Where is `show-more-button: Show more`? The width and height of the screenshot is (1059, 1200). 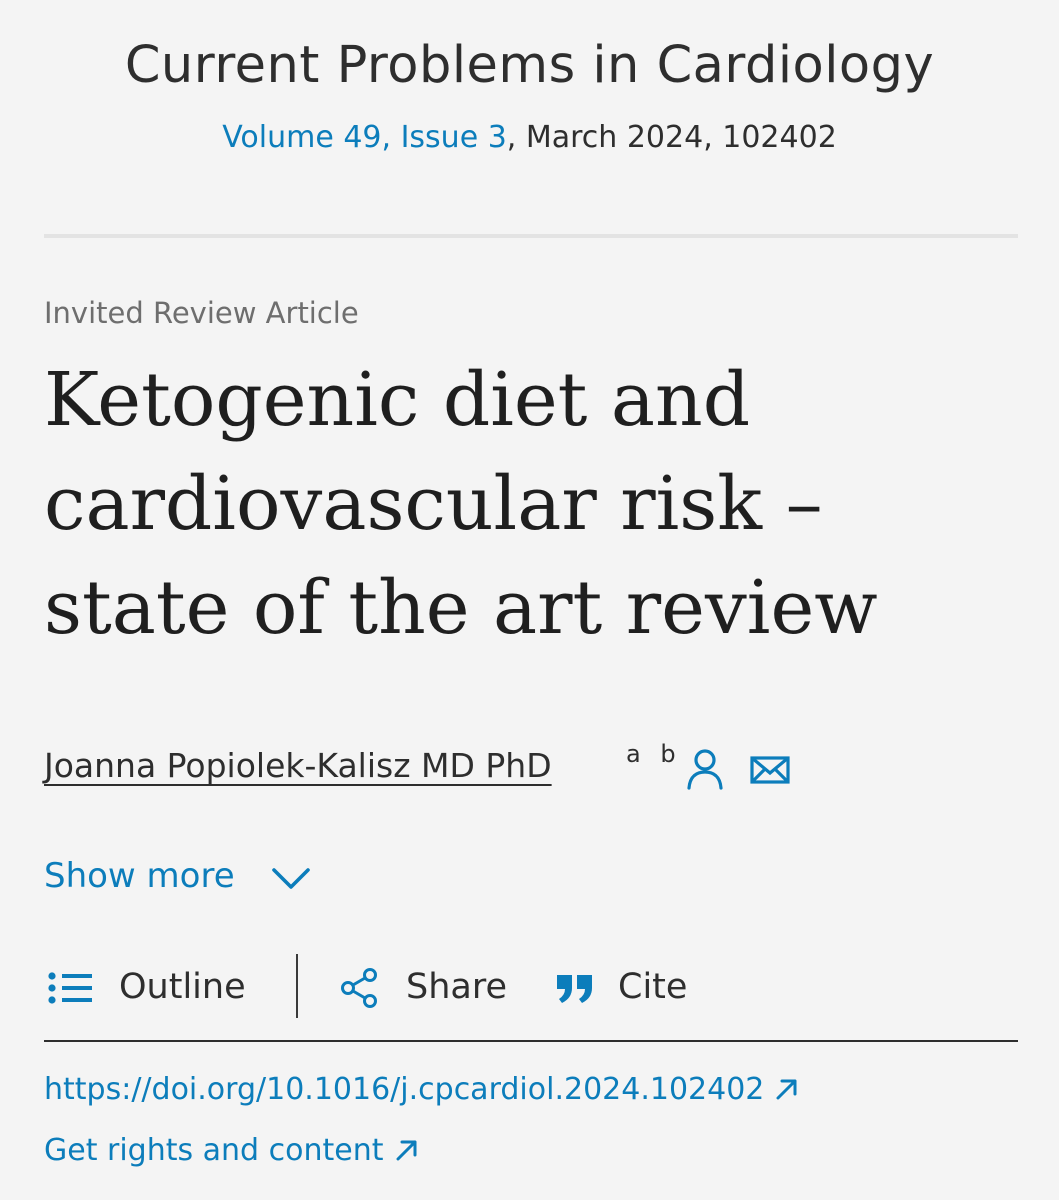
show-more-button: Show more is located at coordinates (177, 876).